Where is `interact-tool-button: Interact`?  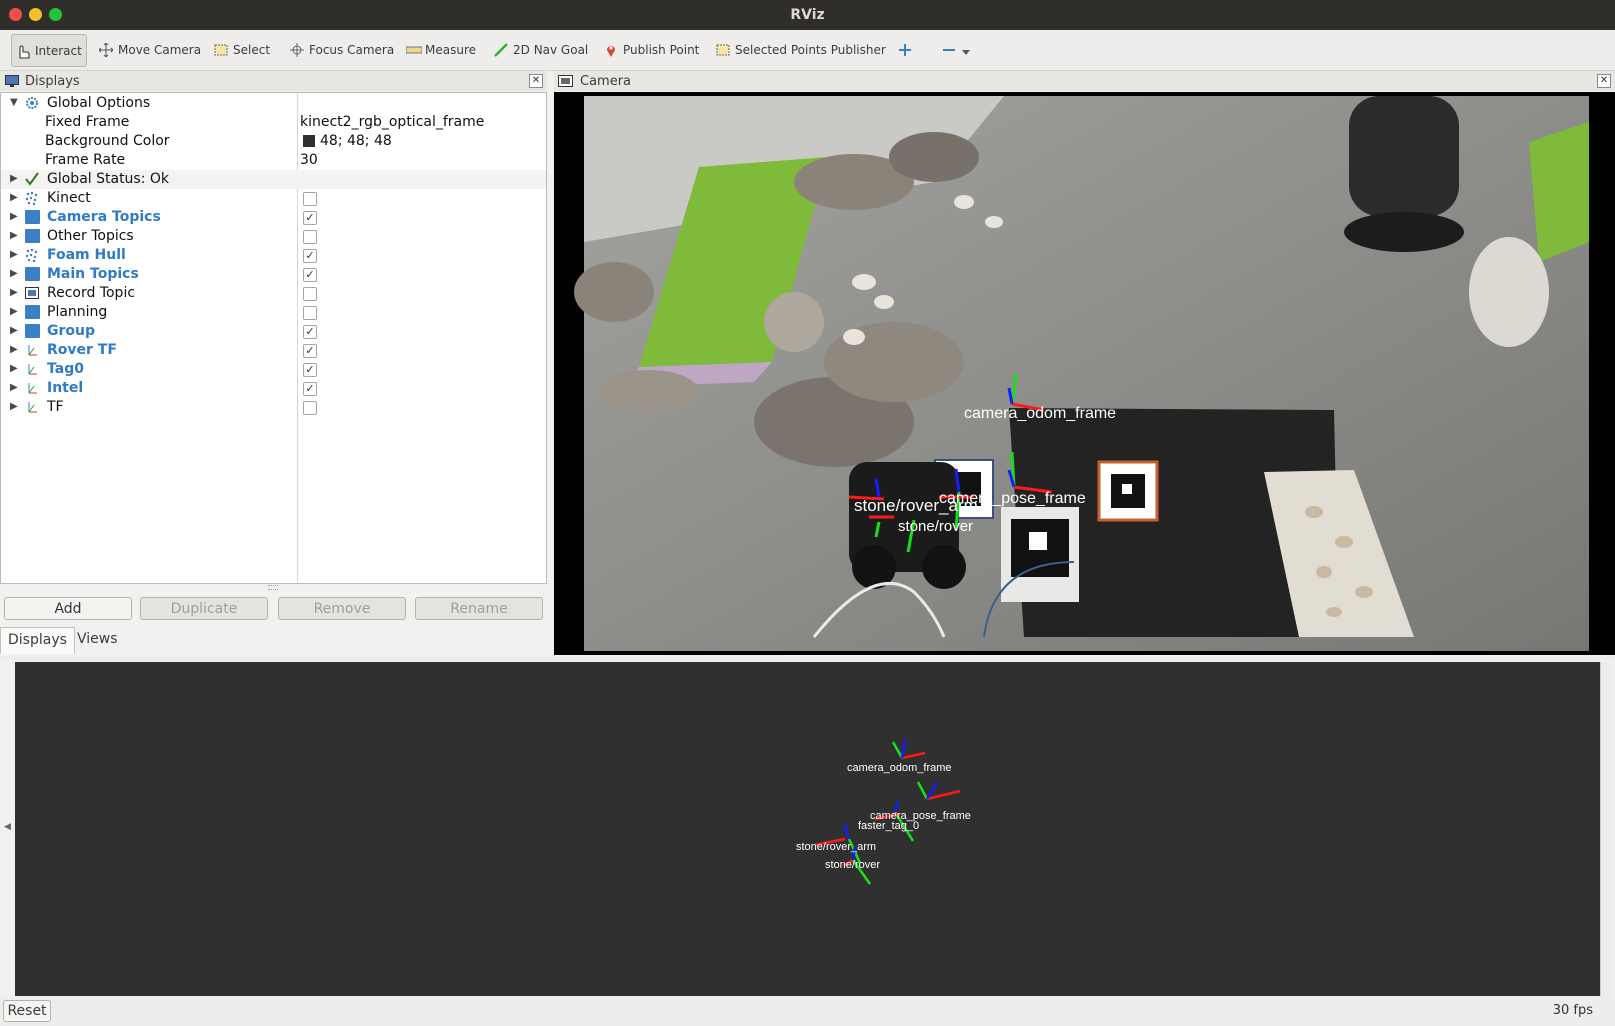 interact-tool-button: Interact is located at coordinates (49, 50).